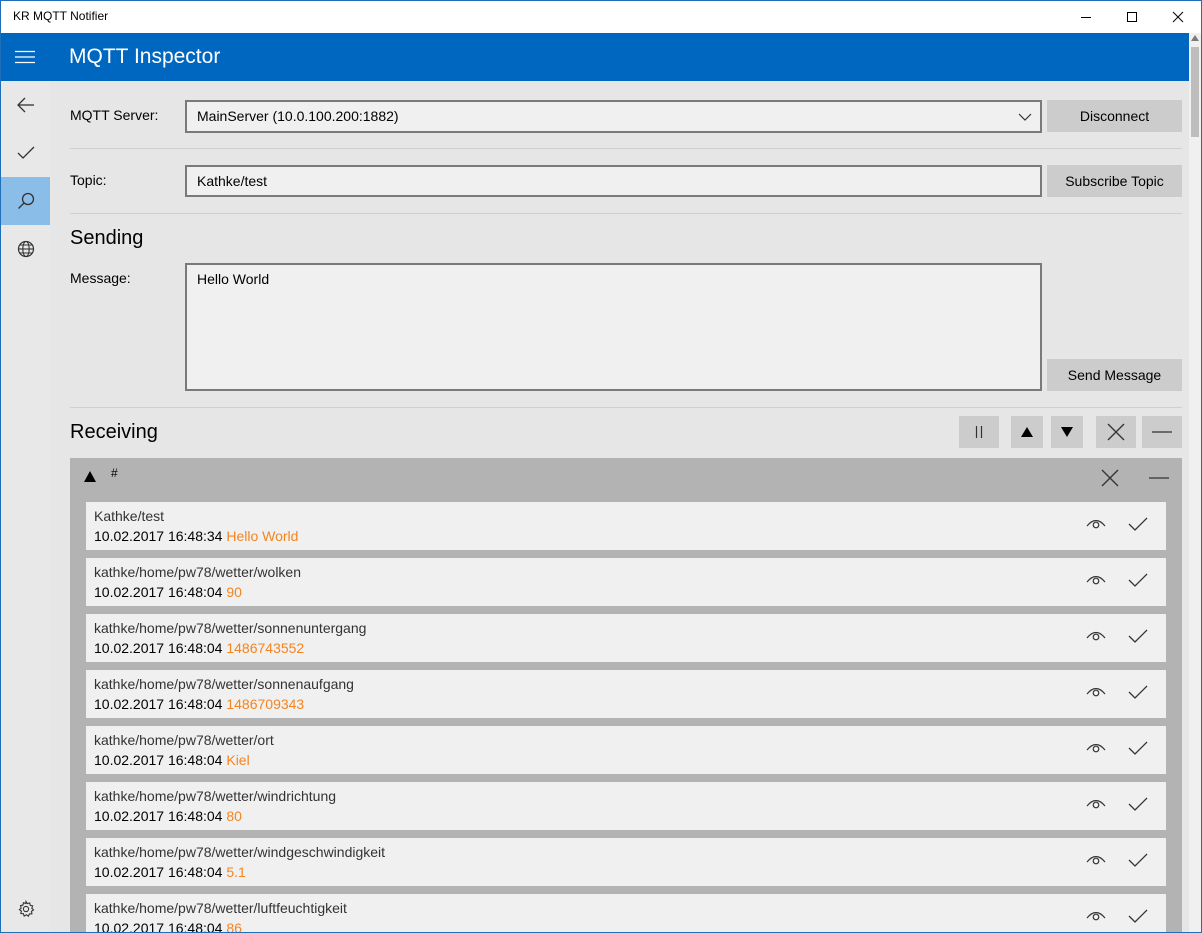 This screenshot has height=933, width=1202. What do you see at coordinates (979, 432) in the screenshot?
I see `pause-button` at bounding box center [979, 432].